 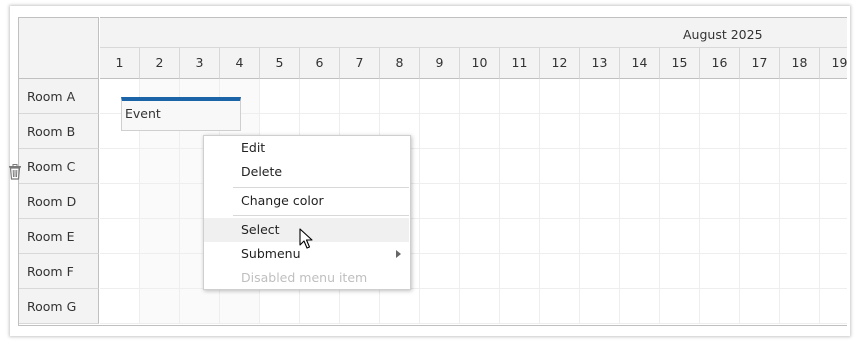 I want to click on row-header: Room E, so click(x=59, y=236).